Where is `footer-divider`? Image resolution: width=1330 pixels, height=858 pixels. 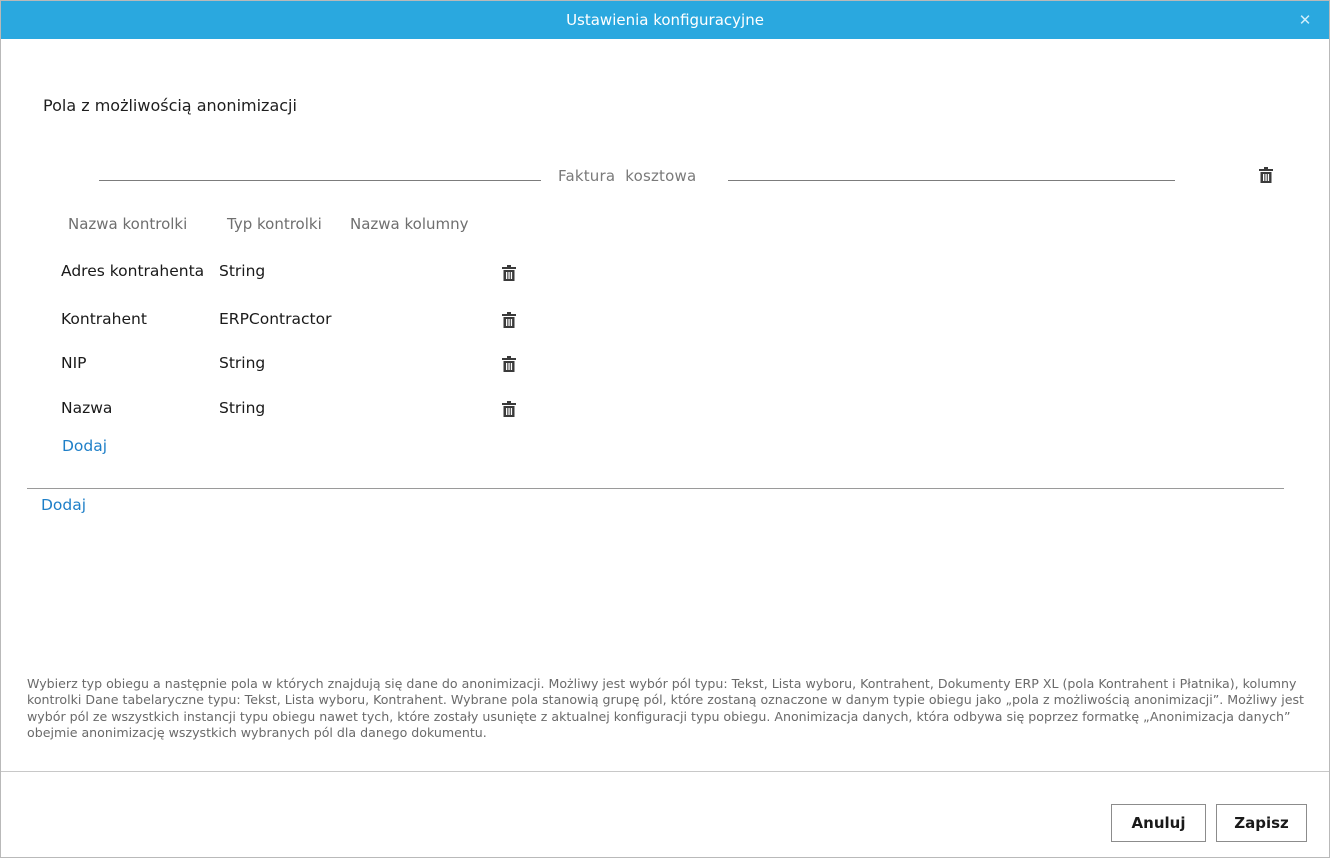 footer-divider is located at coordinates (665, 771).